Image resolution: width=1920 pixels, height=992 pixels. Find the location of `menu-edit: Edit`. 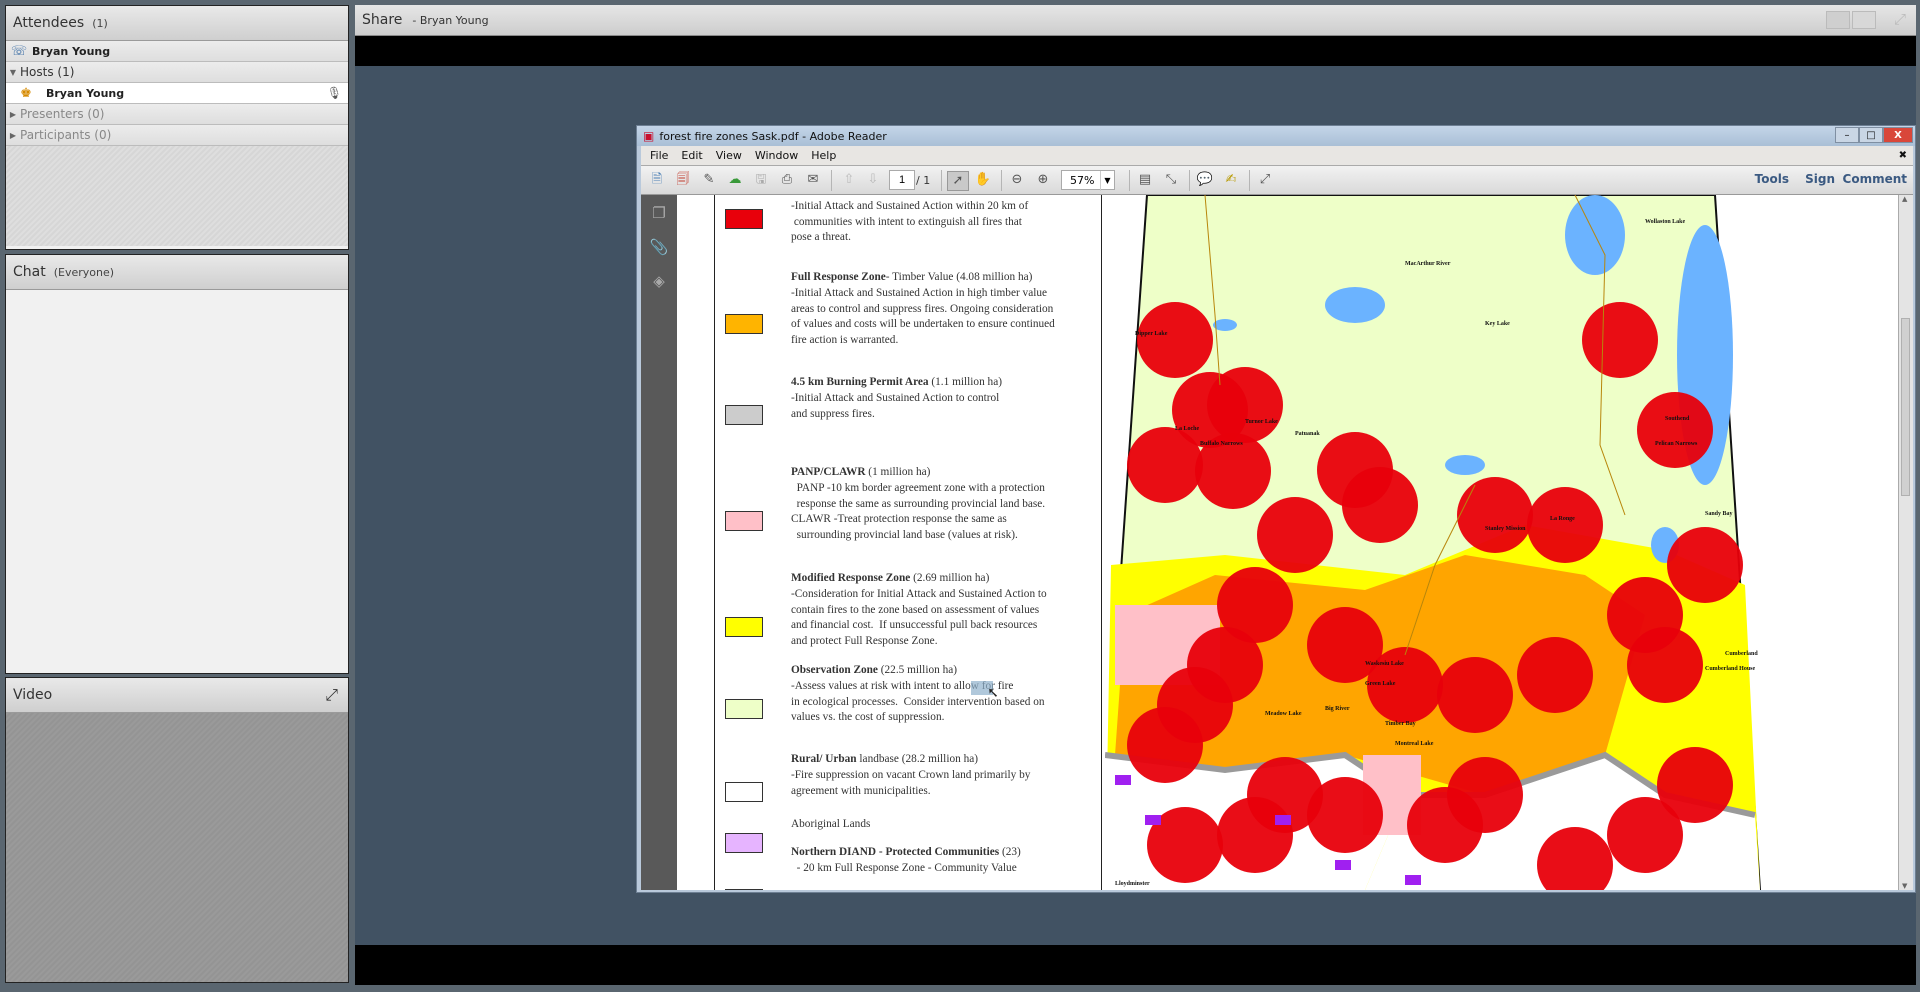

menu-edit: Edit is located at coordinates (691, 155).